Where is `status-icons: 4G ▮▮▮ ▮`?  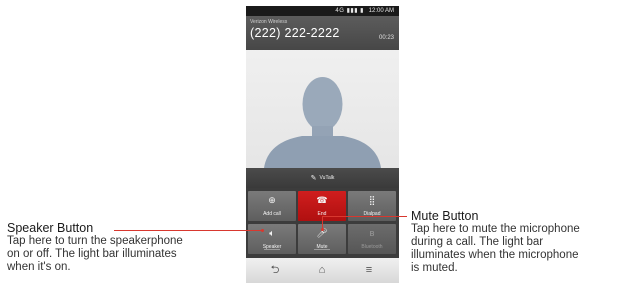 status-icons: 4G ▮▮▮ ▮ is located at coordinates (349, 11).